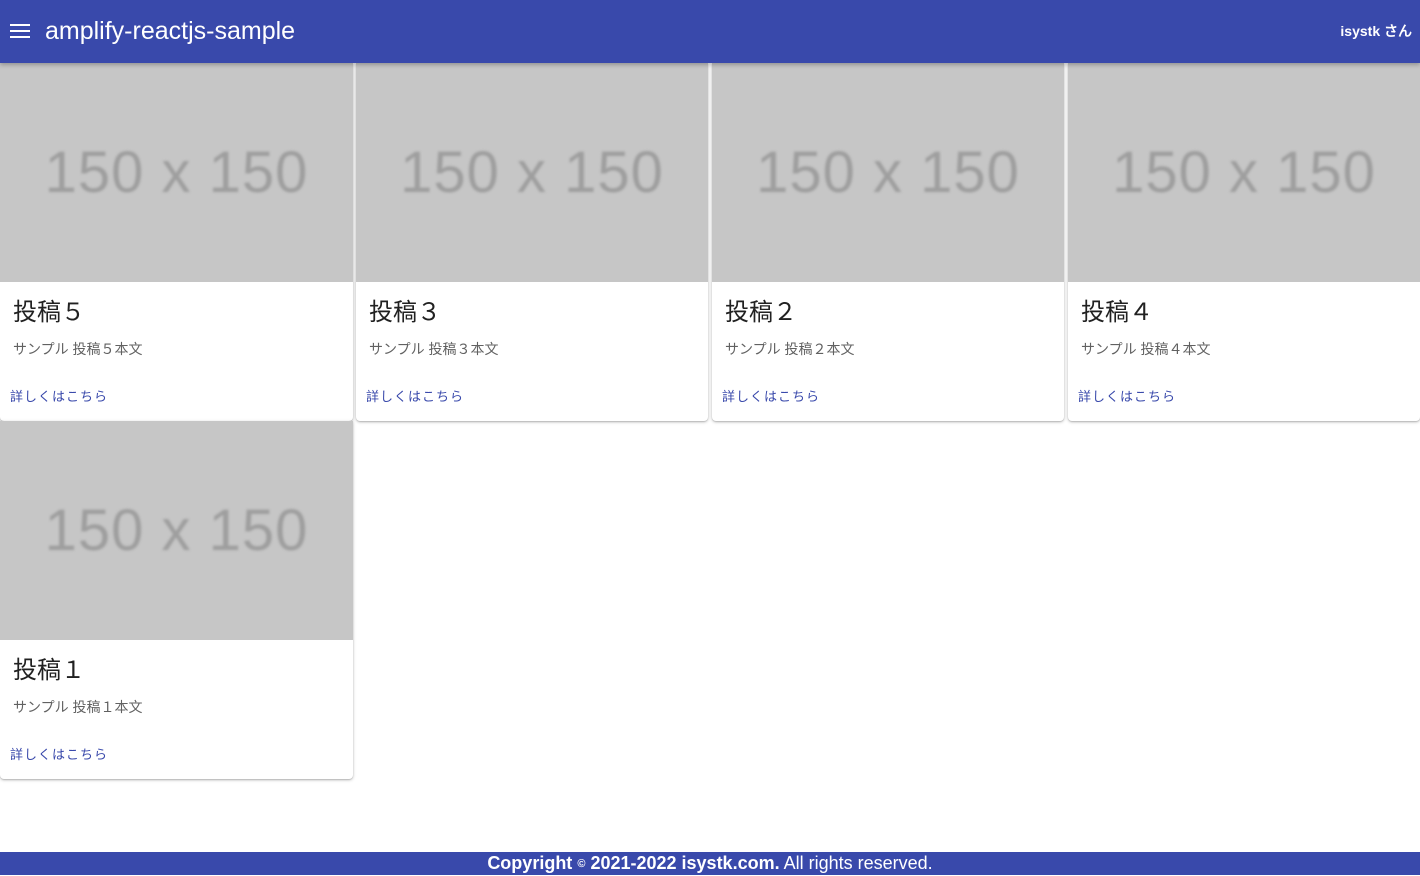  Describe the element at coordinates (78, 349) in the screenshot. I see `post-body: サンプル 投稿５本文` at that location.